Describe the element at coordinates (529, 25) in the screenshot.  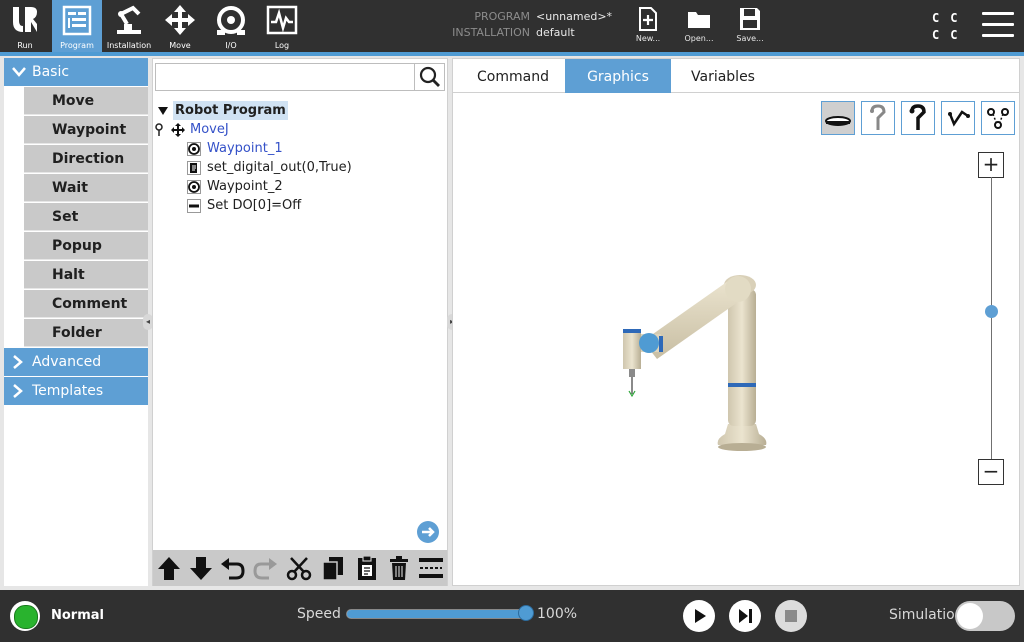
I see `program-info: PROGRAM <unnamed>* INSTALLATION default` at that location.